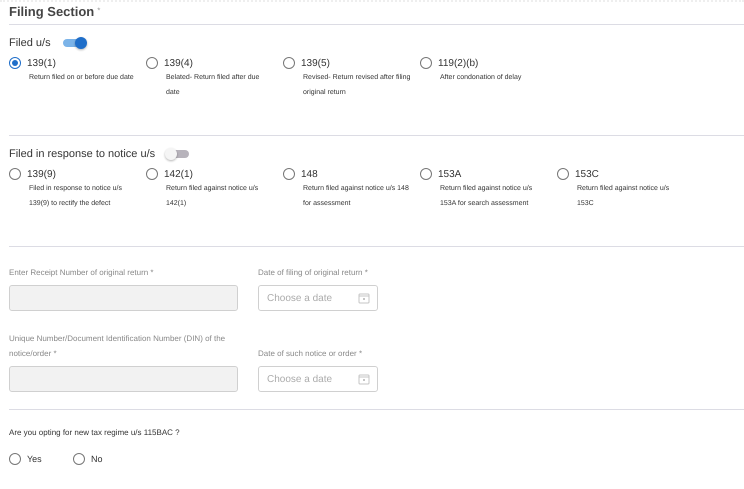 The height and width of the screenshot is (489, 744). What do you see at coordinates (450, 174) in the screenshot?
I see `option-label: 153A` at bounding box center [450, 174].